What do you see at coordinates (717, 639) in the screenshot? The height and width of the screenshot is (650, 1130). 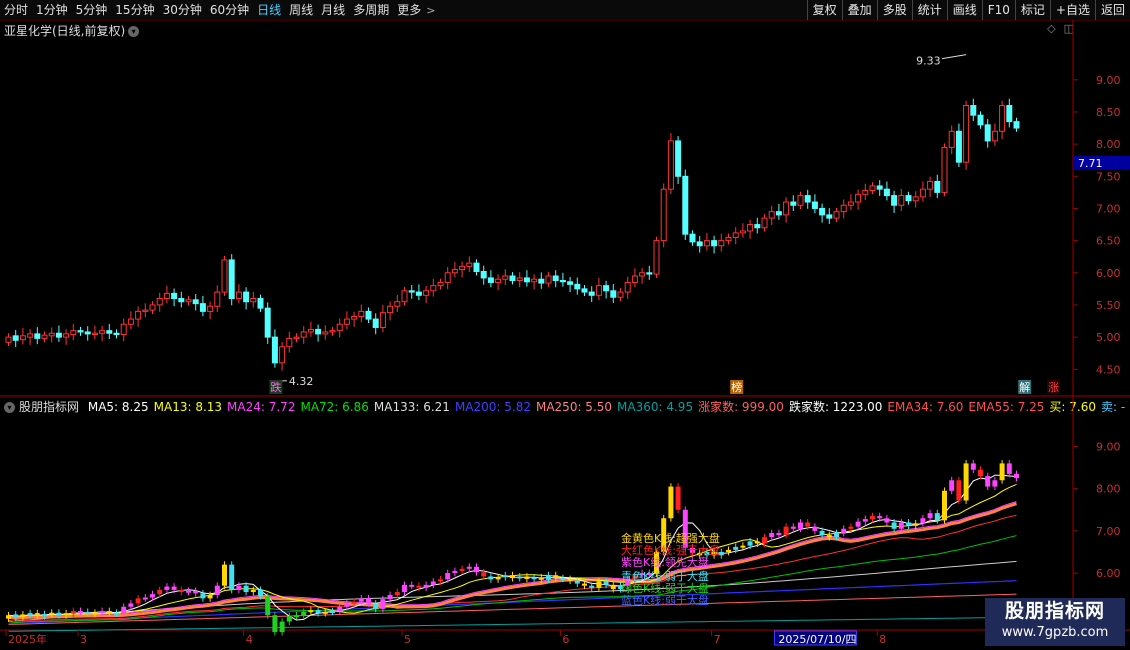 I see `time-label: 7` at bounding box center [717, 639].